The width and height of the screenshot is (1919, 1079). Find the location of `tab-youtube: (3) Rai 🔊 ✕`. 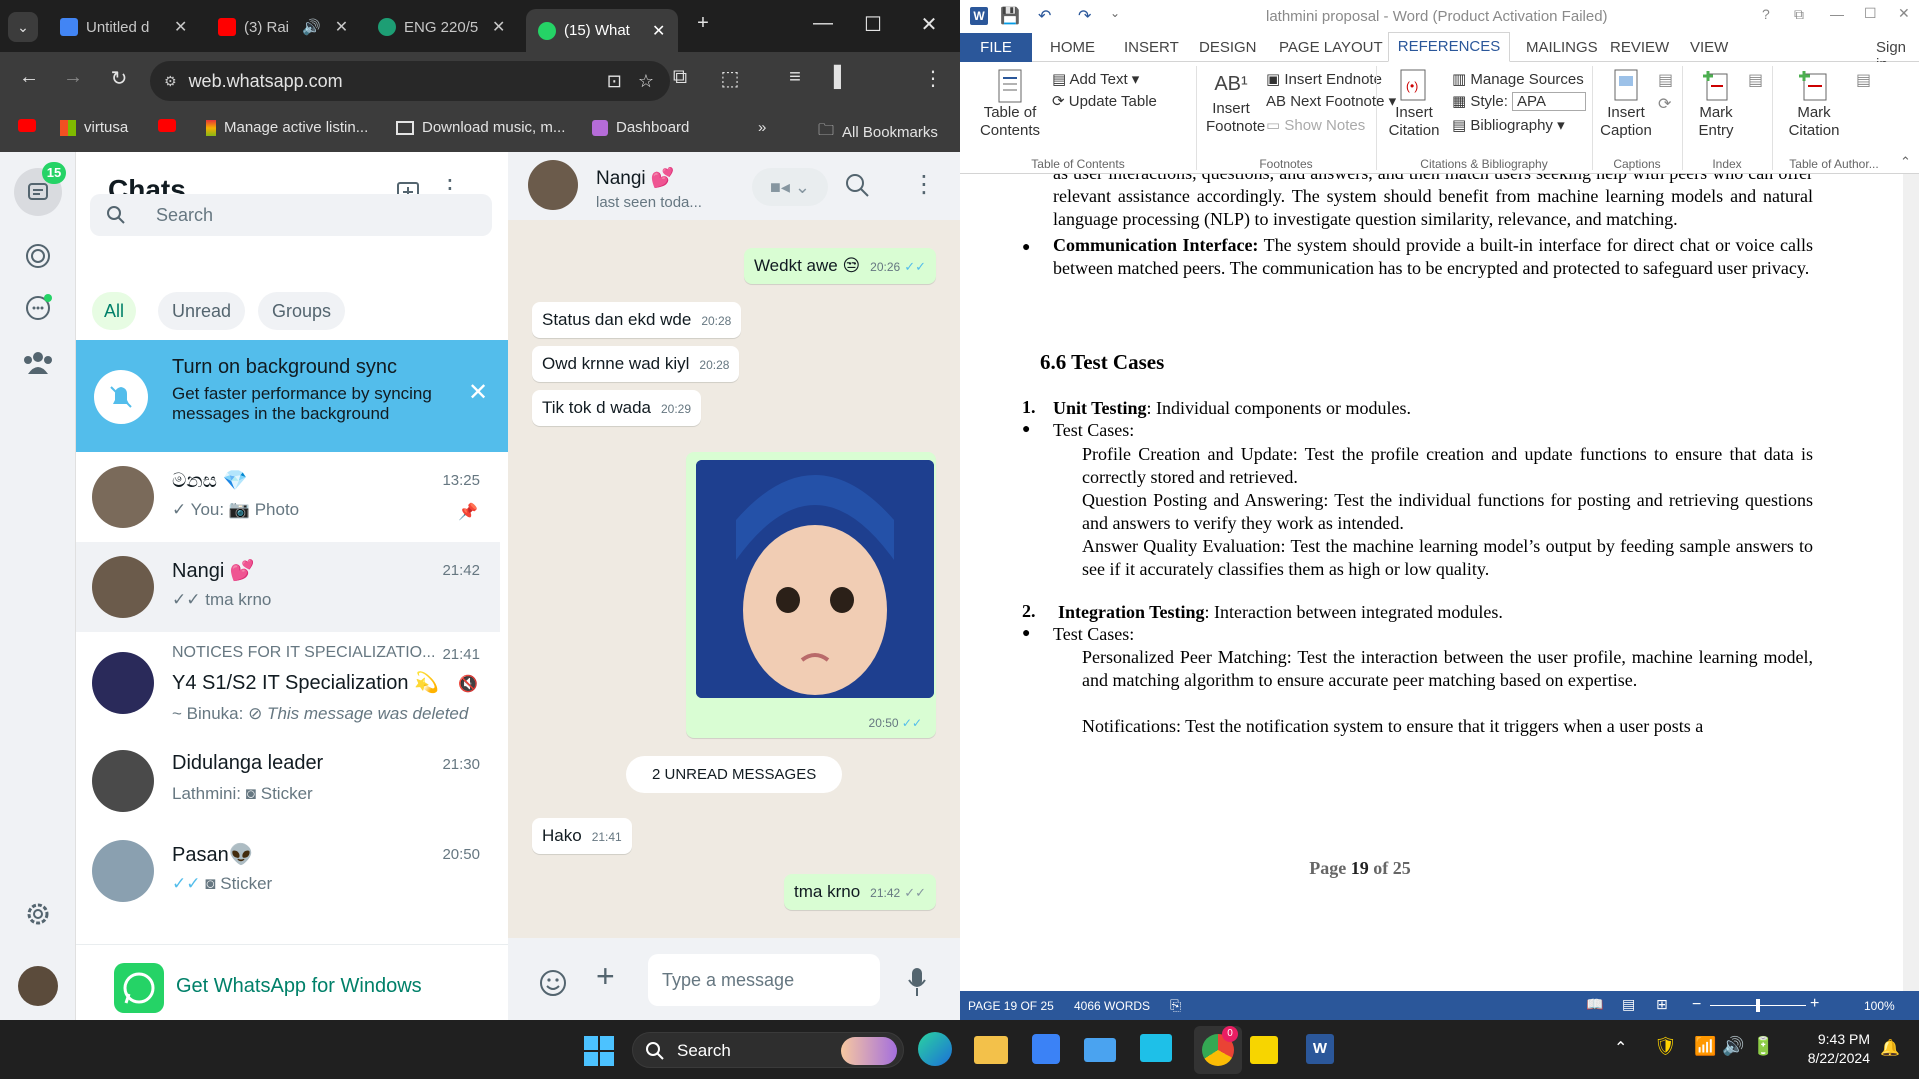

tab-youtube: (3) Rai 🔊 ✕ is located at coordinates (281, 27).